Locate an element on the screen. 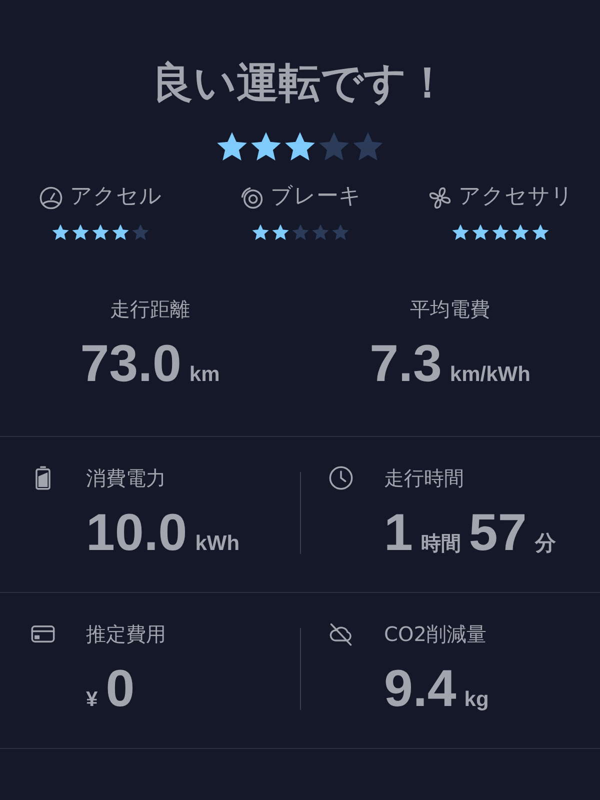 The image size is (600, 800). category-label: アクセル is located at coordinates (116, 197).